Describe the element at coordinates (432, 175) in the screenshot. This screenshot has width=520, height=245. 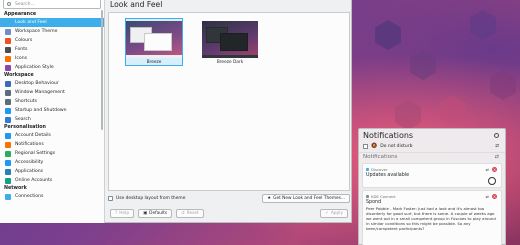
I see `notification-card-discover: Discover Updates available ⇄ ×` at that location.